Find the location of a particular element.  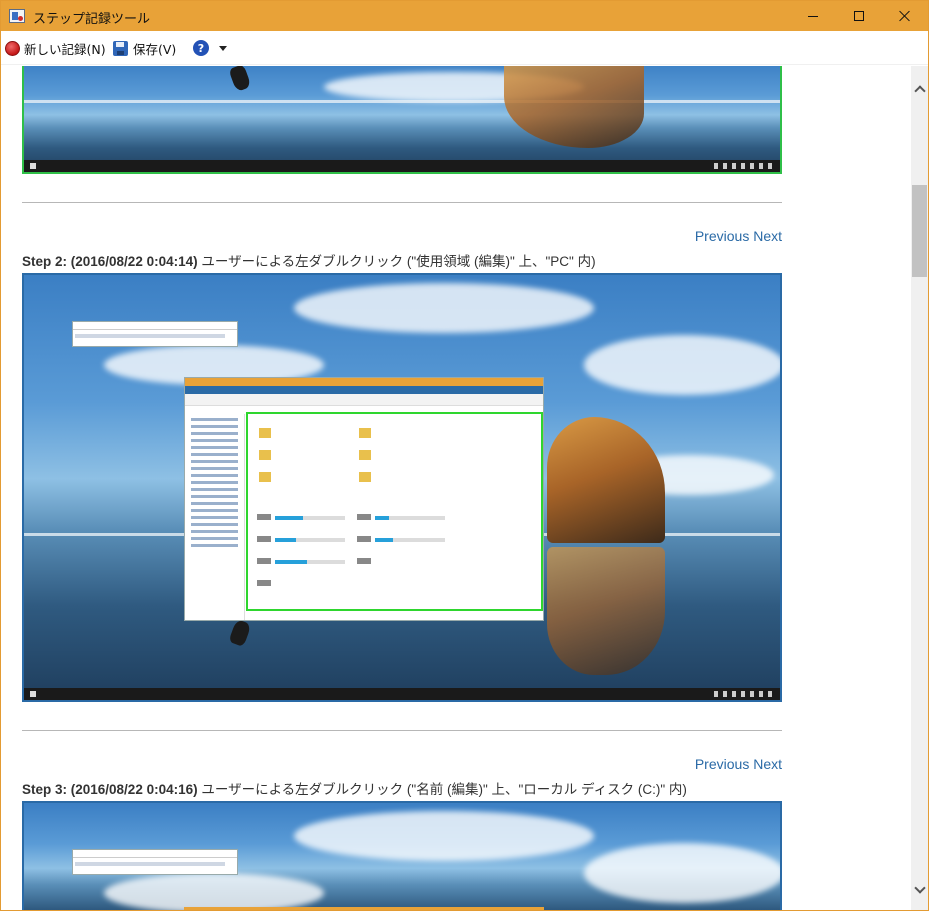

click-highlight-box is located at coordinates (394, 511).